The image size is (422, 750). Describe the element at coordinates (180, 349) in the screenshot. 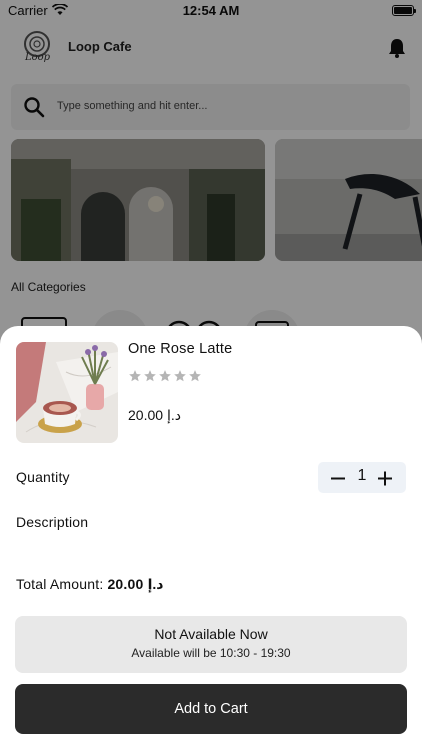

I see `product-name: One Rose Latte` at that location.